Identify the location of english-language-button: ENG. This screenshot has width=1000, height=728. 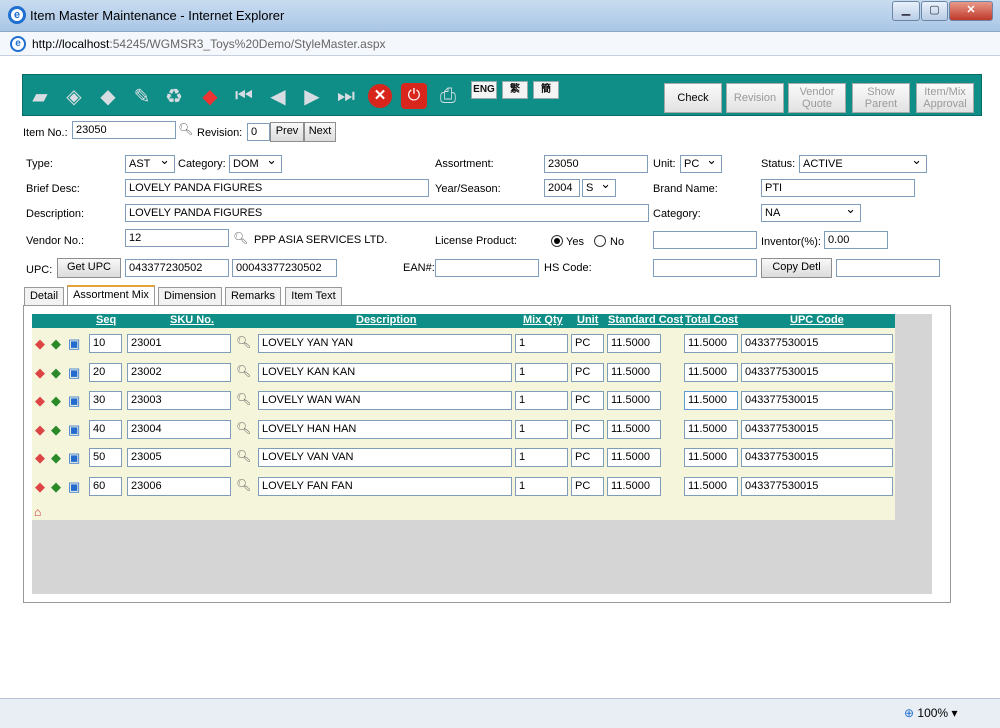
(484, 90).